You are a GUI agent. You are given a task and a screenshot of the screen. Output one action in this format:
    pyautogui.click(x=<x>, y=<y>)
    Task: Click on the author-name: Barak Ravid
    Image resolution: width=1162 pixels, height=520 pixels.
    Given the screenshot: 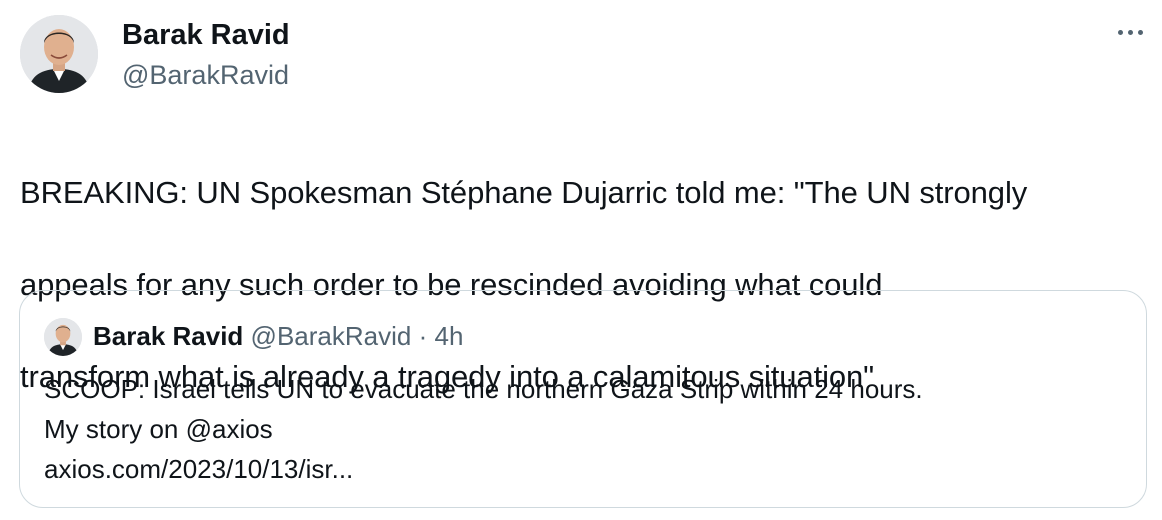 What is the action you would take?
    pyautogui.click(x=206, y=35)
    